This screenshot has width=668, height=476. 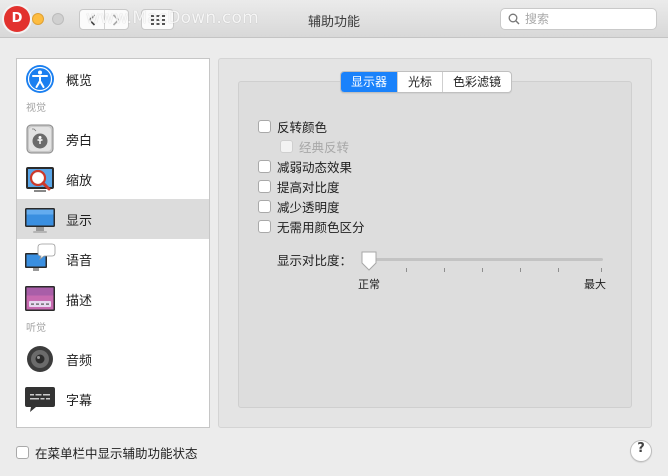 What do you see at coordinates (40, 359) in the screenshot?
I see `speaker-icon` at bounding box center [40, 359].